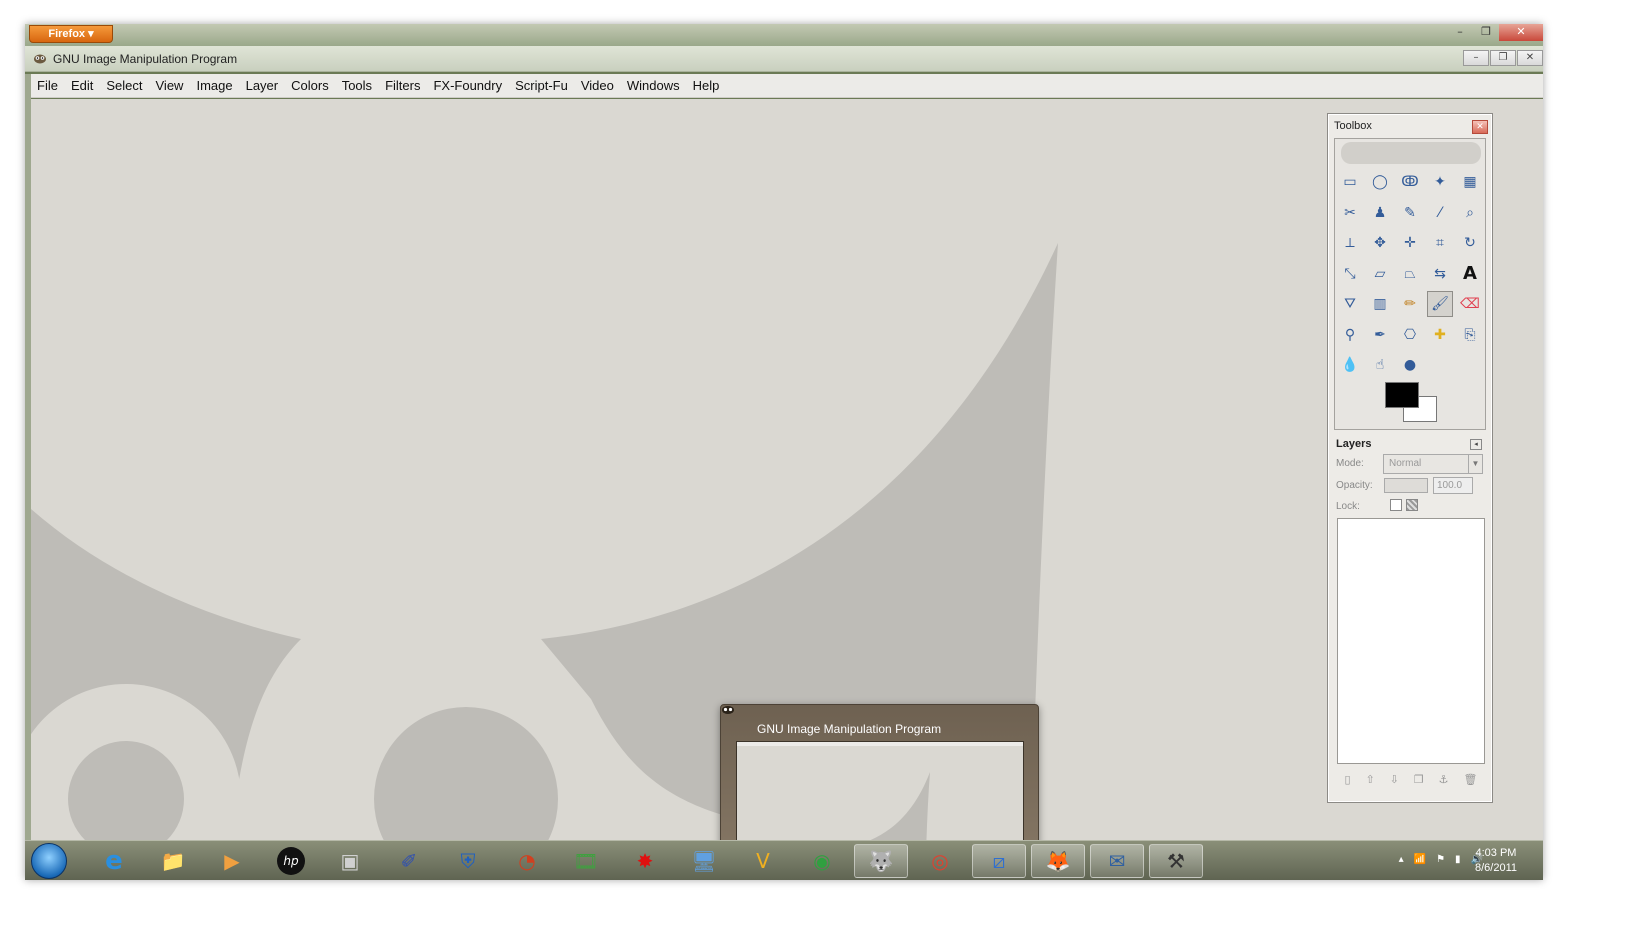 The image size is (1652, 952). I want to click on media-player-icon: ▶, so click(232, 861).